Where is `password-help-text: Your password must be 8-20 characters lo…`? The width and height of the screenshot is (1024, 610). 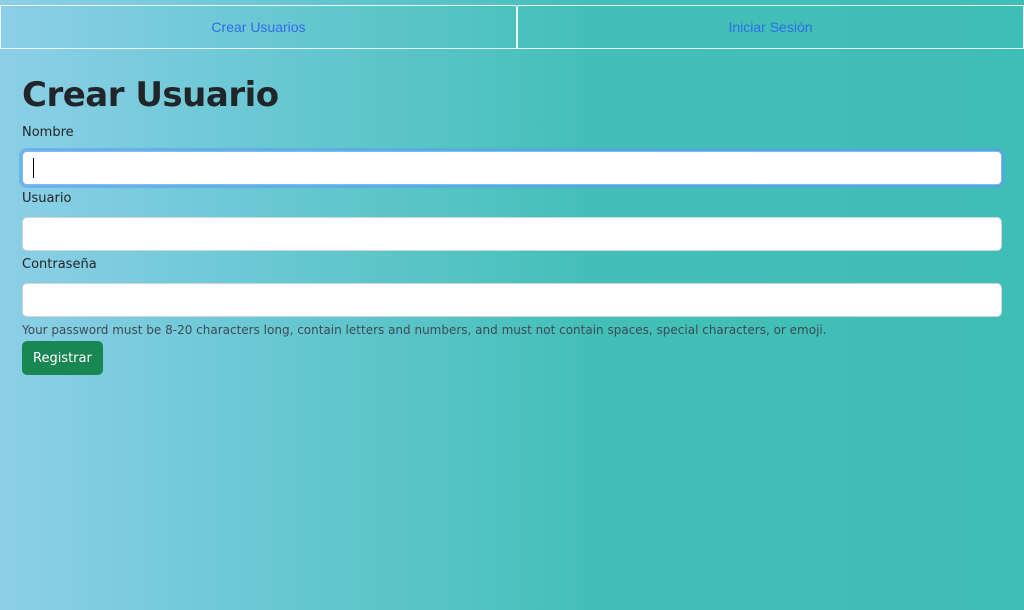
password-help-text: Your password must be 8-20 characters lo… is located at coordinates (424, 330).